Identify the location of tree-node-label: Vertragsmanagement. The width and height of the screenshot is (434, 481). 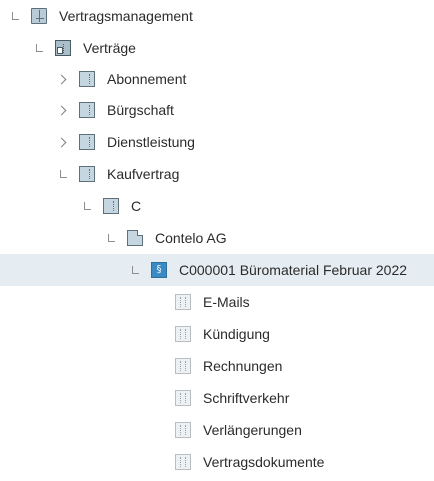
(126, 16).